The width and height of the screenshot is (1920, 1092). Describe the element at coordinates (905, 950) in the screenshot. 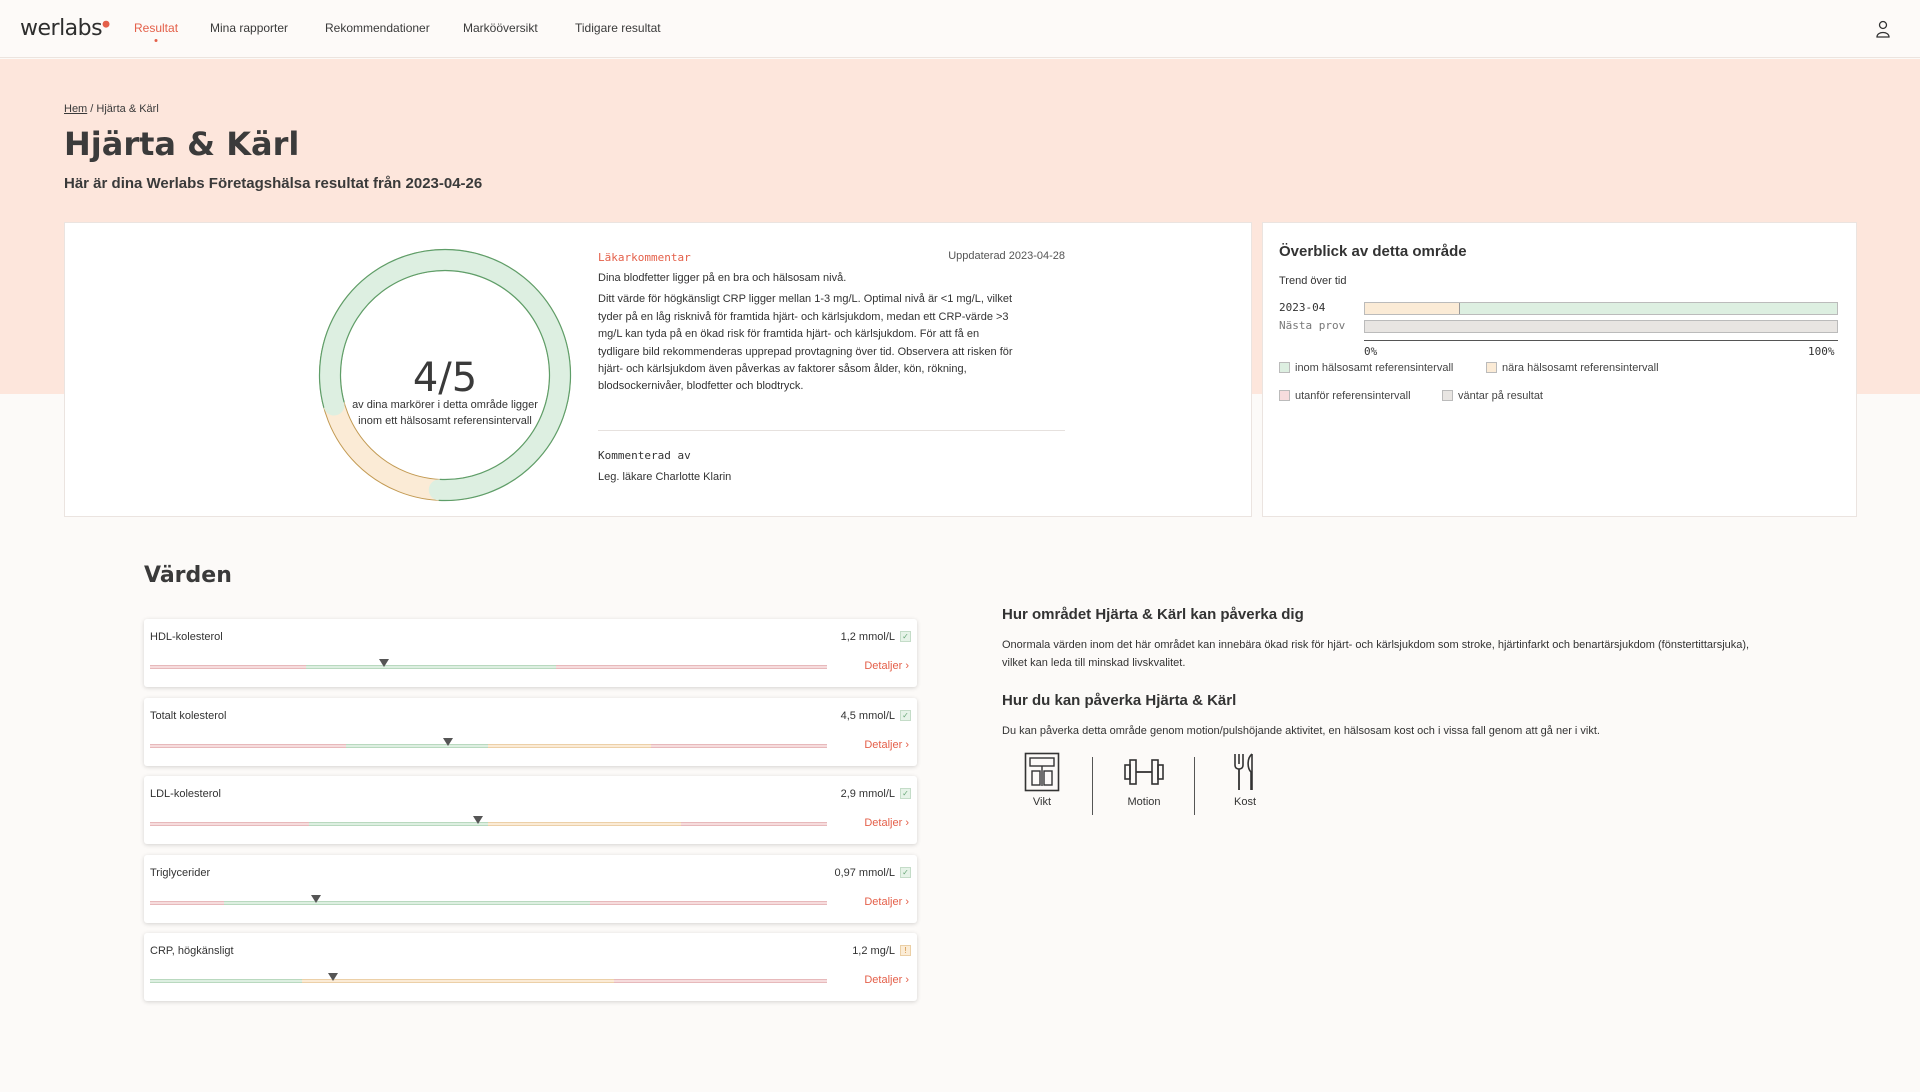

I see `warning-icon: !` at that location.